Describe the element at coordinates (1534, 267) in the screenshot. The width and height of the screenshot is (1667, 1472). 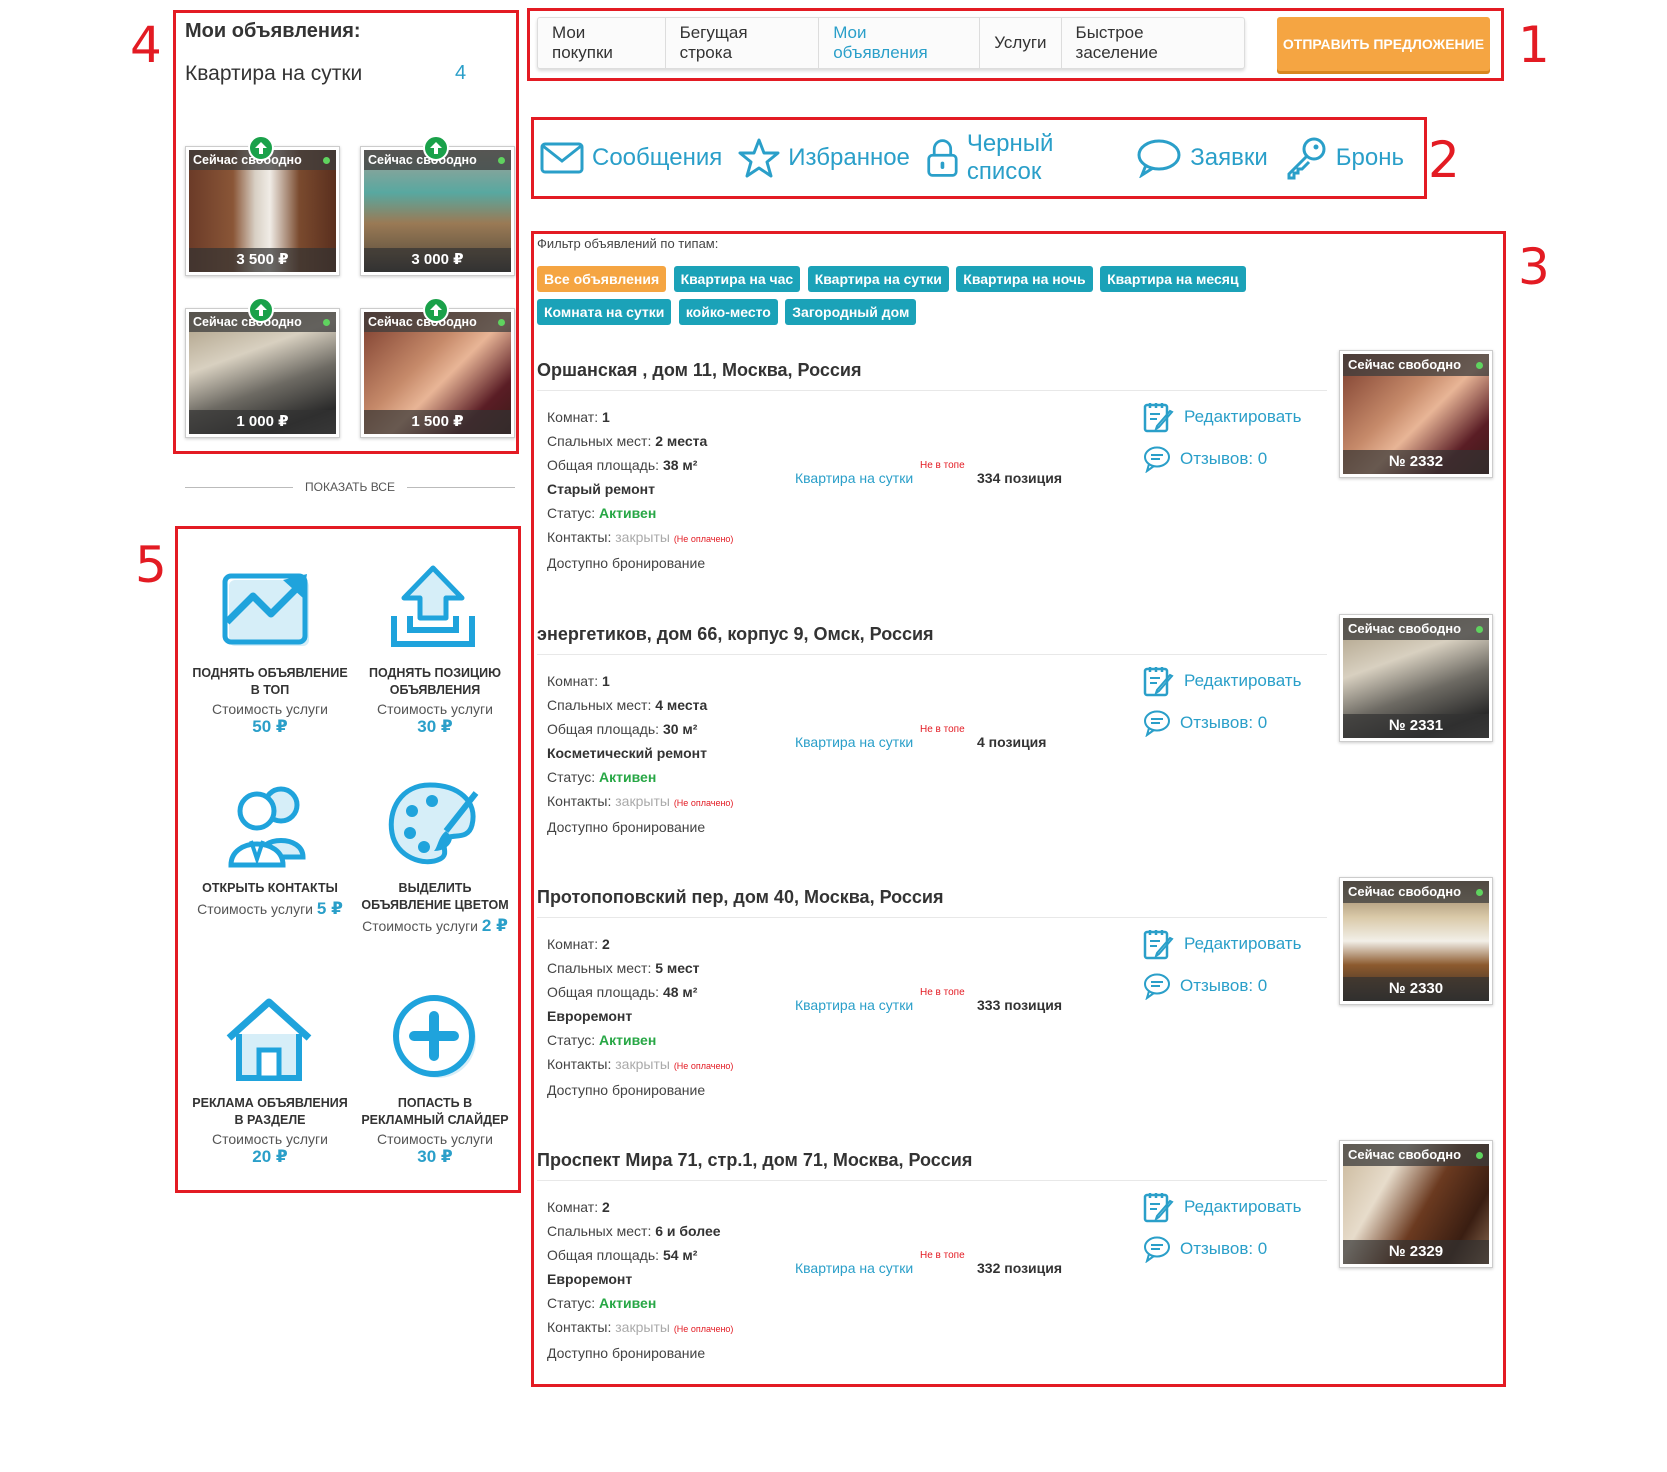
I see `annotation-marker-3: 3` at that location.